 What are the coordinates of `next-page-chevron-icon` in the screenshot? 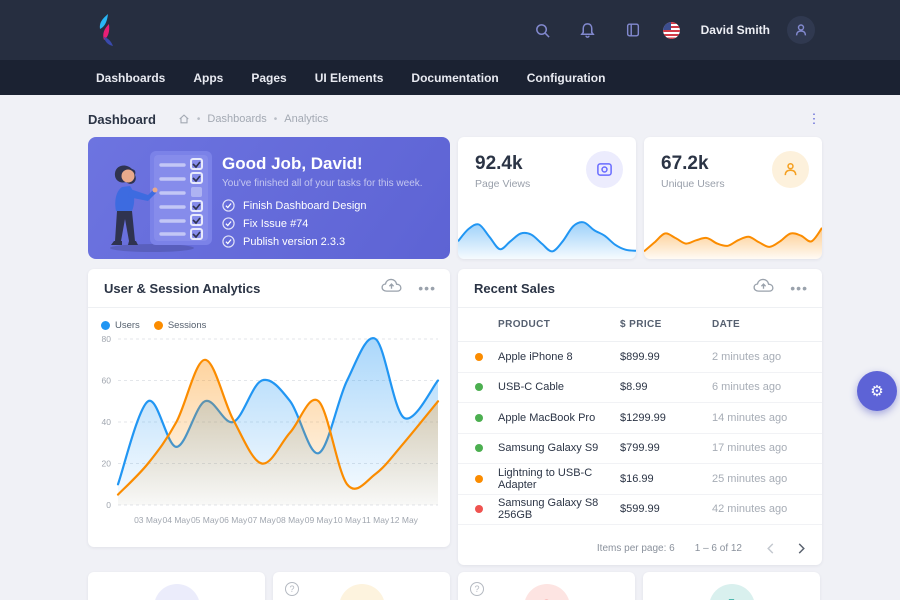 It's located at (801, 548).